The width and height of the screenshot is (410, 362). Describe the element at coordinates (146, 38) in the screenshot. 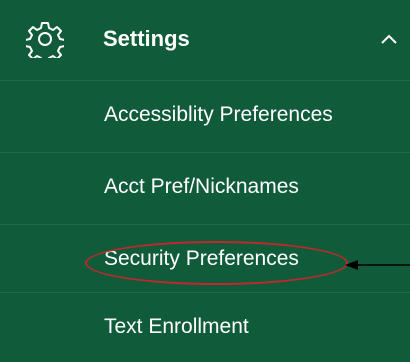

I see `settings-label: Settings` at that location.